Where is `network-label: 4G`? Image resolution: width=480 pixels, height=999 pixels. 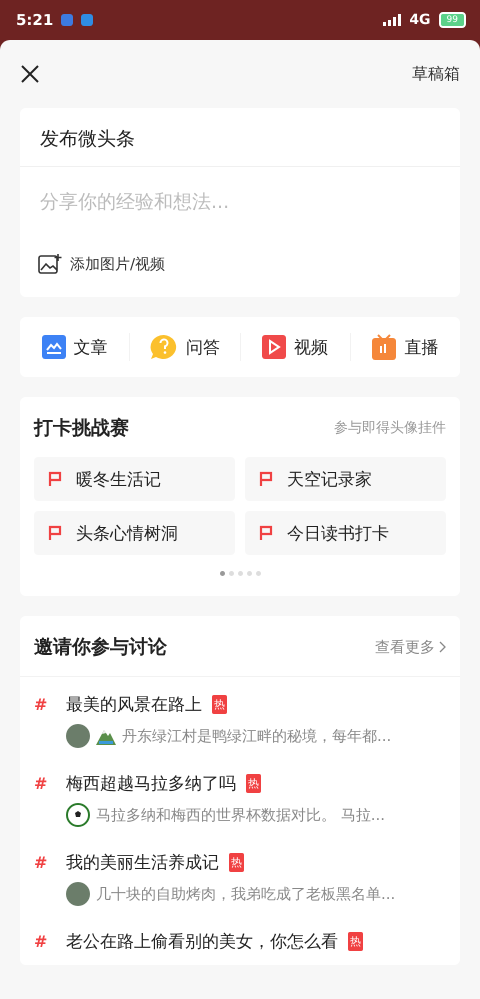
network-label: 4G is located at coordinates (420, 20).